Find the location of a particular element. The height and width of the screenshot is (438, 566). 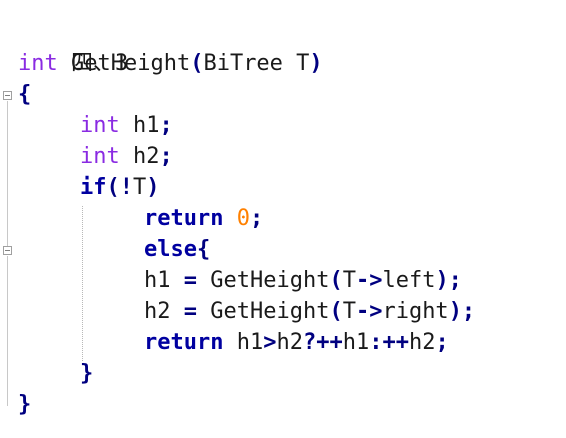

code-line-if: if(!T) is located at coordinates (120, 187).